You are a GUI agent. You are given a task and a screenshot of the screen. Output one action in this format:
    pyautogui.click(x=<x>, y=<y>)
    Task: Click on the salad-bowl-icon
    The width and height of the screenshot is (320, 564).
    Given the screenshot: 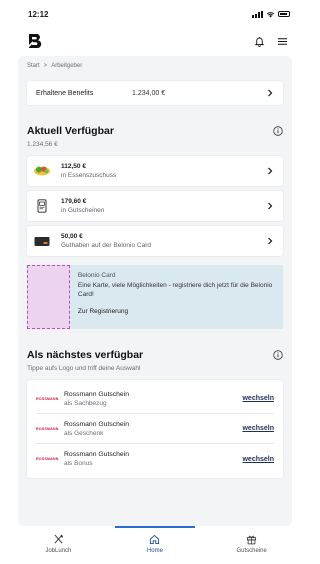 What is the action you would take?
    pyautogui.click(x=42, y=171)
    